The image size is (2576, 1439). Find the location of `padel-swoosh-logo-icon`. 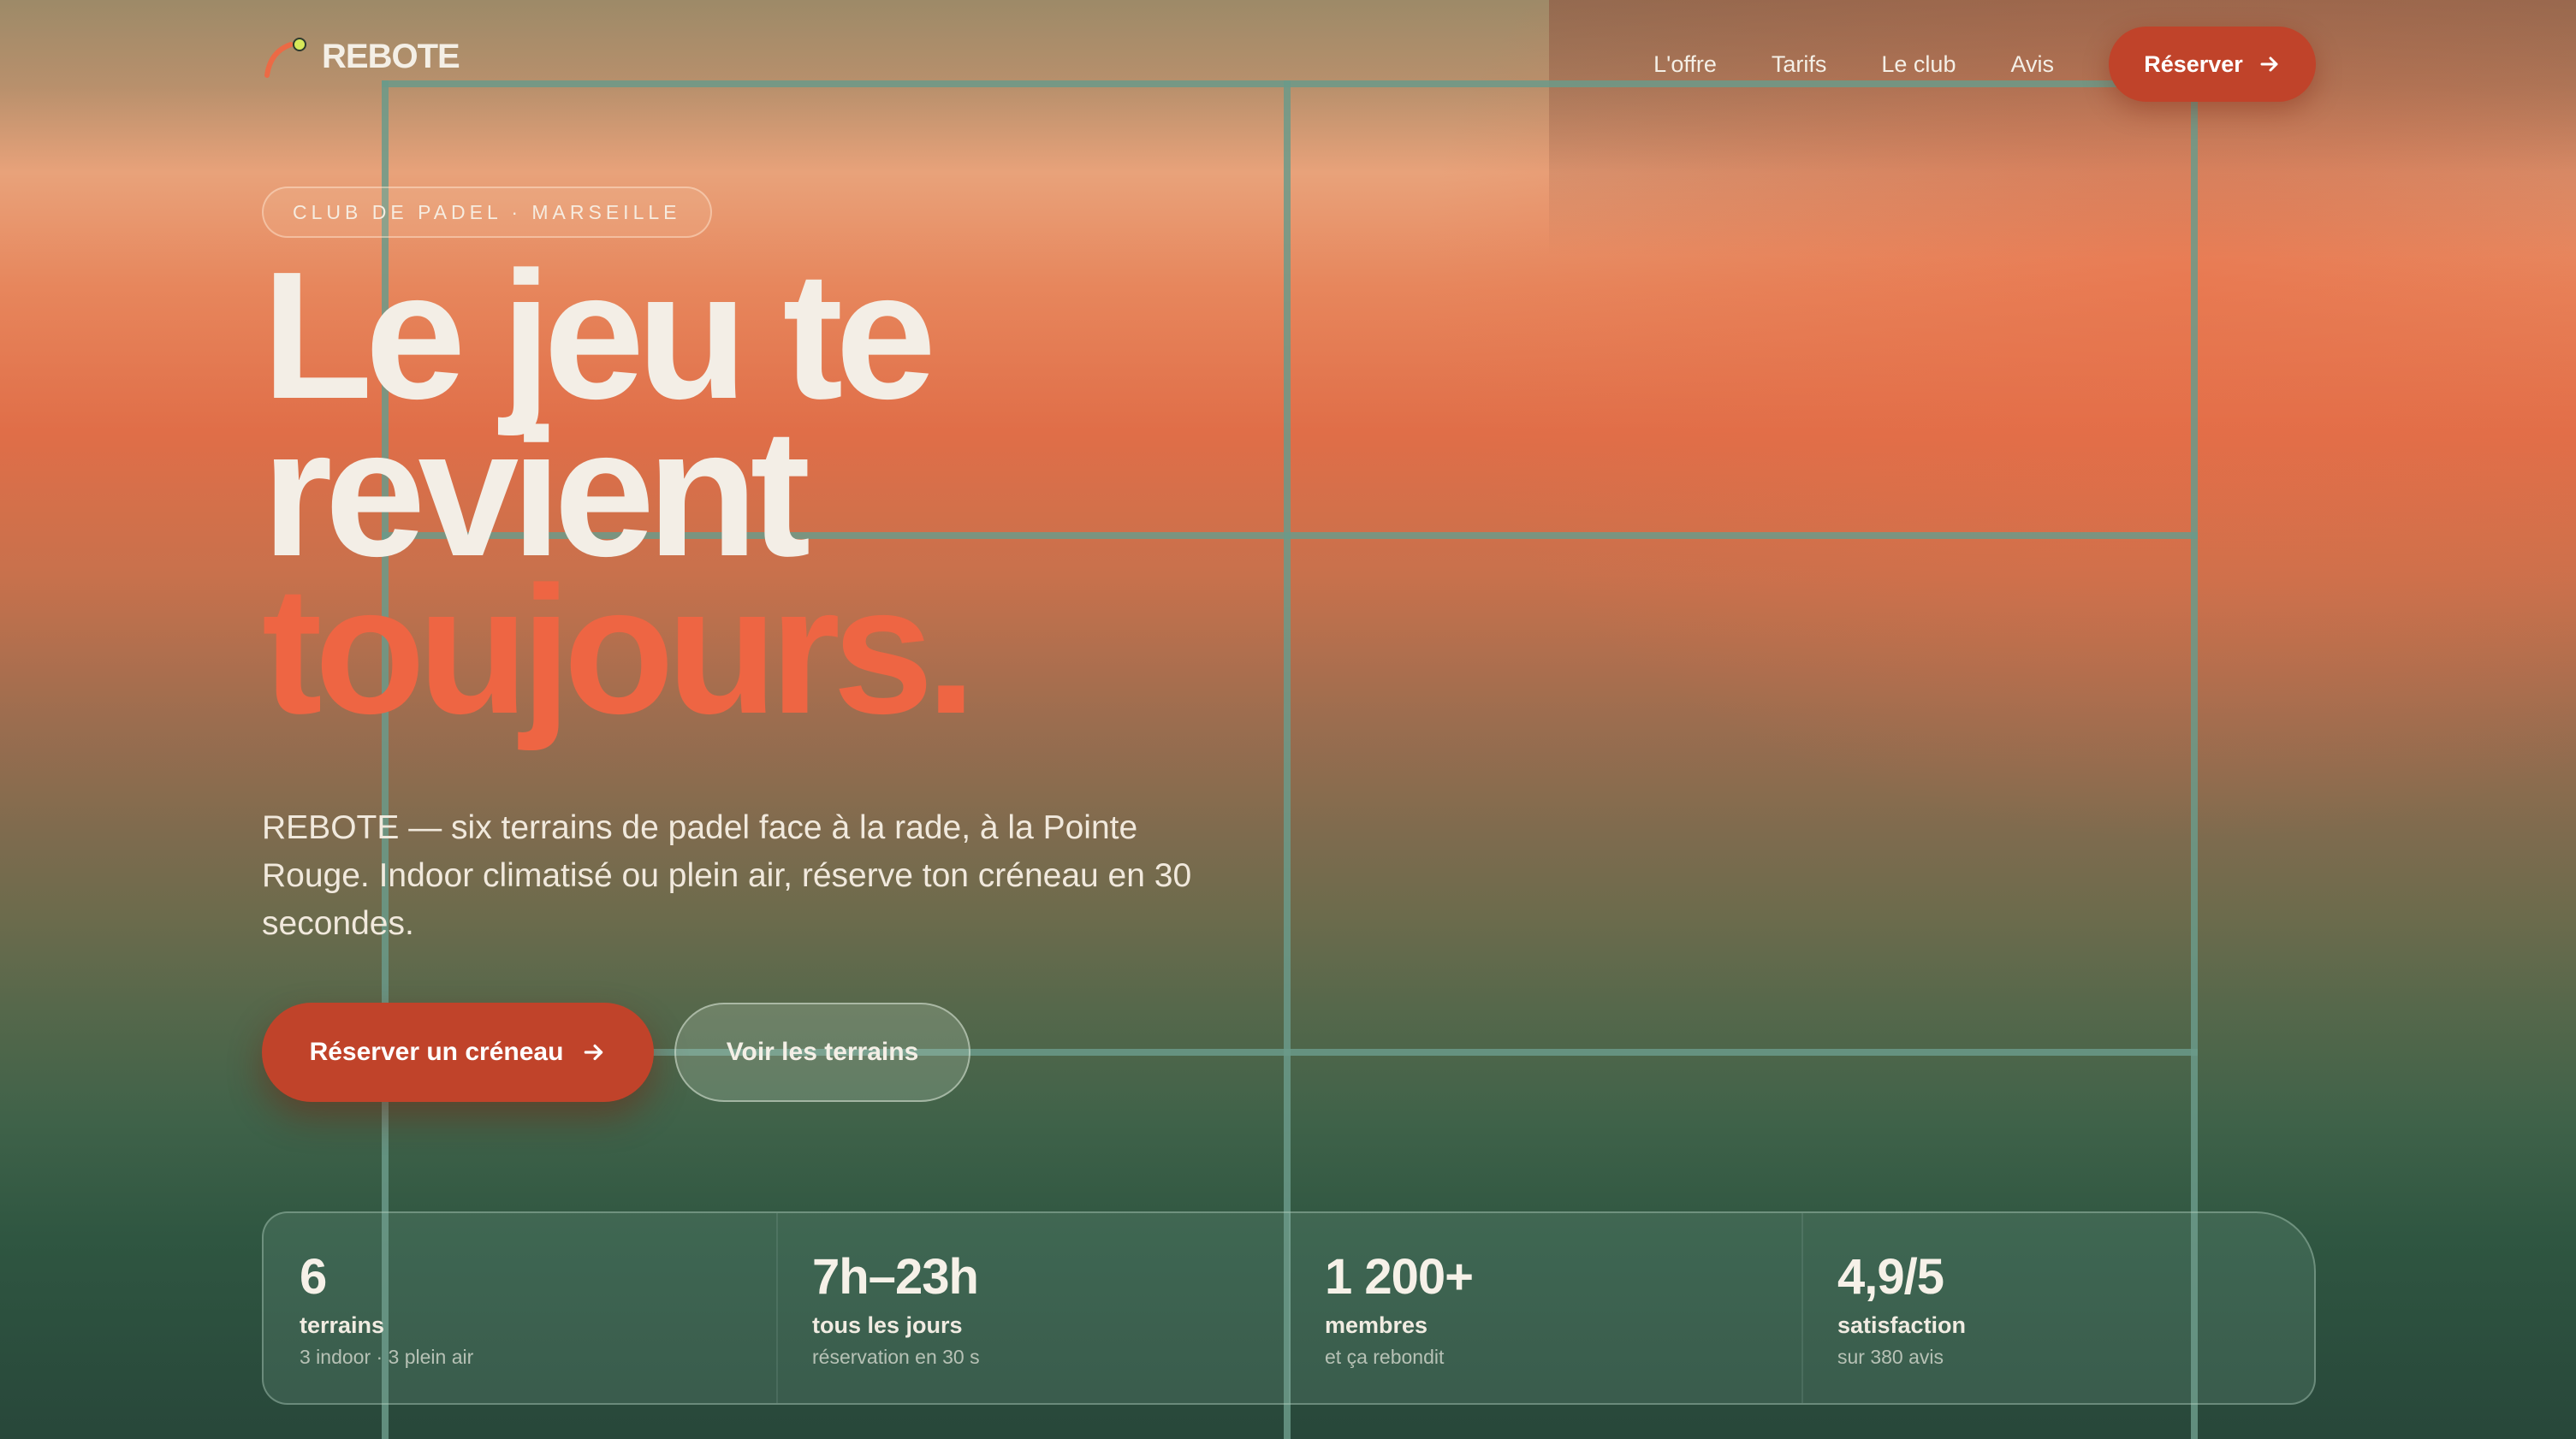

padel-swoosh-logo-icon is located at coordinates (286, 56).